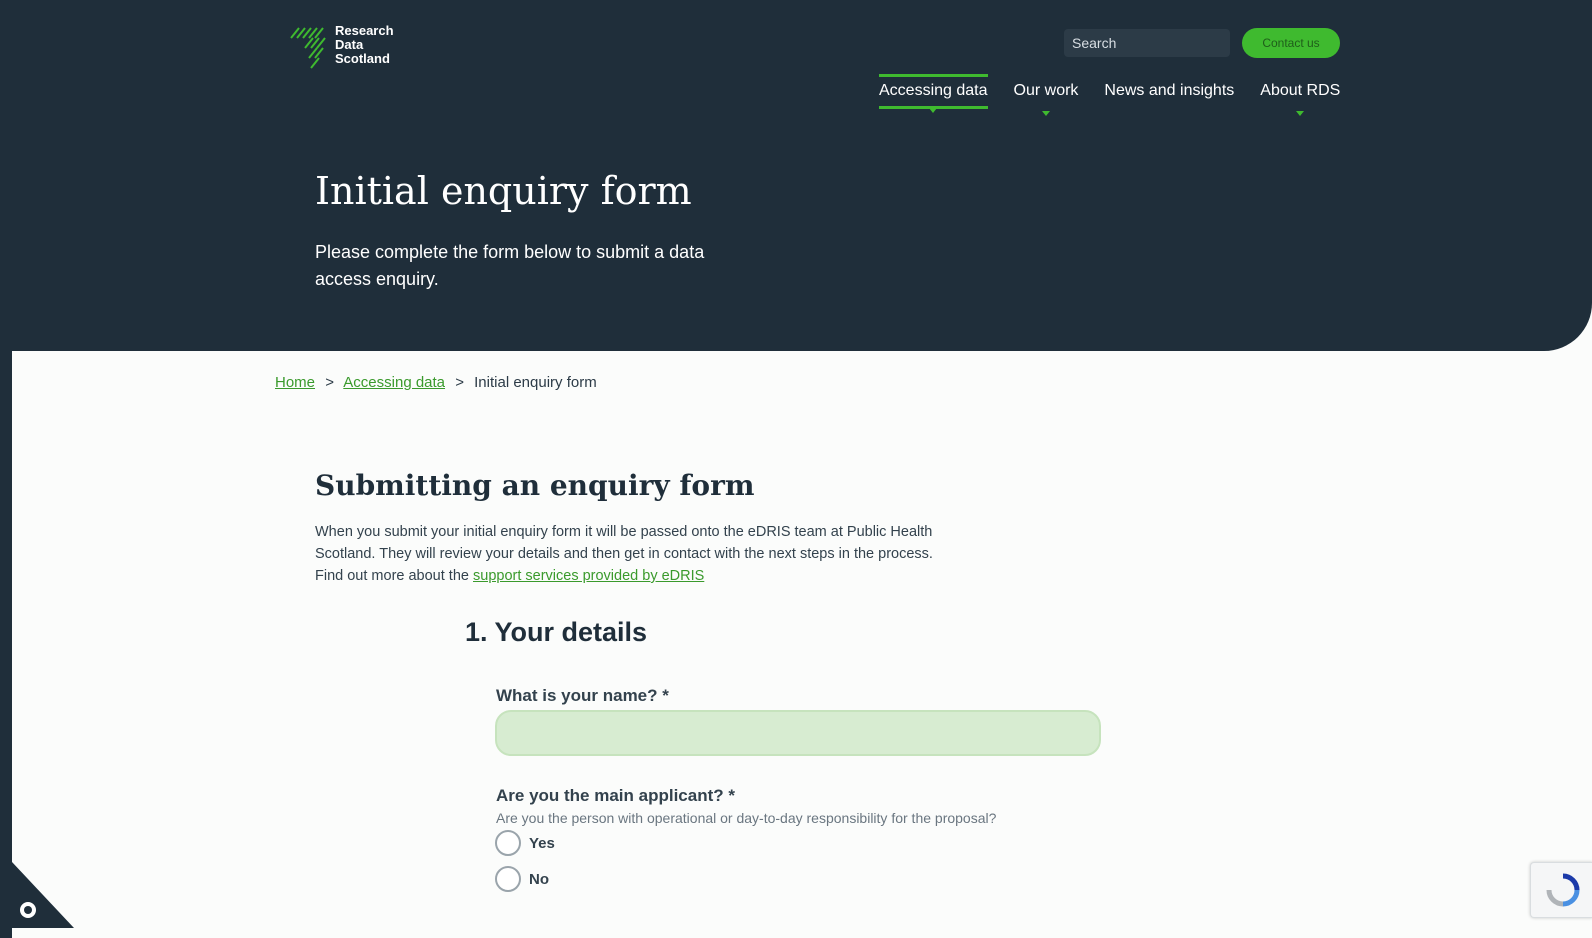  What do you see at coordinates (295, 382) in the screenshot?
I see `breadcrumb-home-link: Home` at bounding box center [295, 382].